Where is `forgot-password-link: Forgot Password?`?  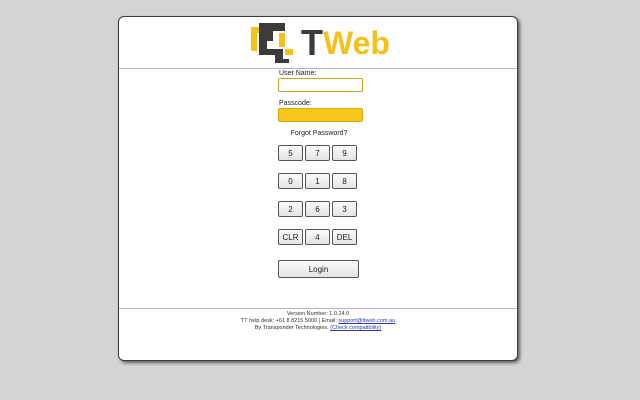
forgot-password-link: Forgot Password? is located at coordinates (319, 133).